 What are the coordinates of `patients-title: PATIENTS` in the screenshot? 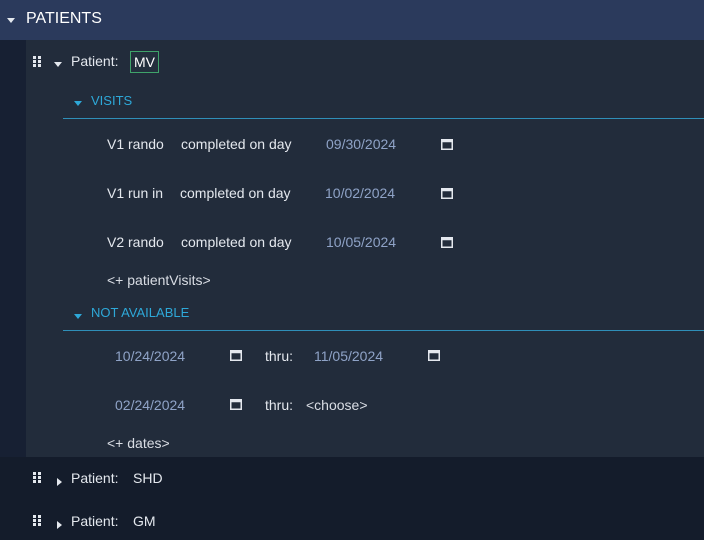 It's located at (64, 18).